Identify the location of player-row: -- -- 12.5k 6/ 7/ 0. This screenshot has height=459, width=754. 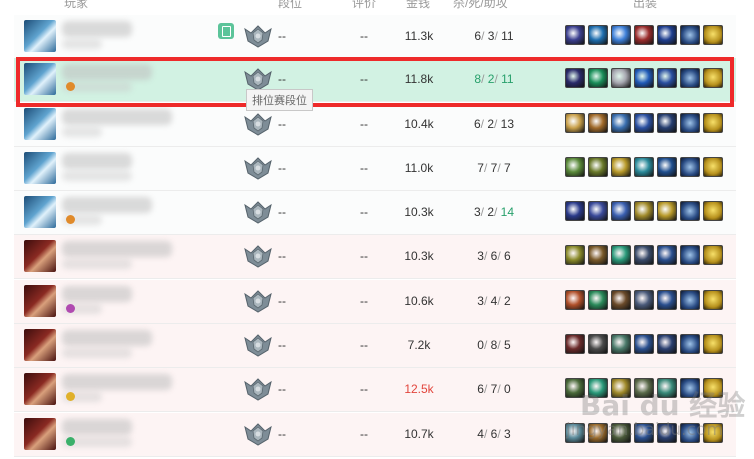
(375, 390).